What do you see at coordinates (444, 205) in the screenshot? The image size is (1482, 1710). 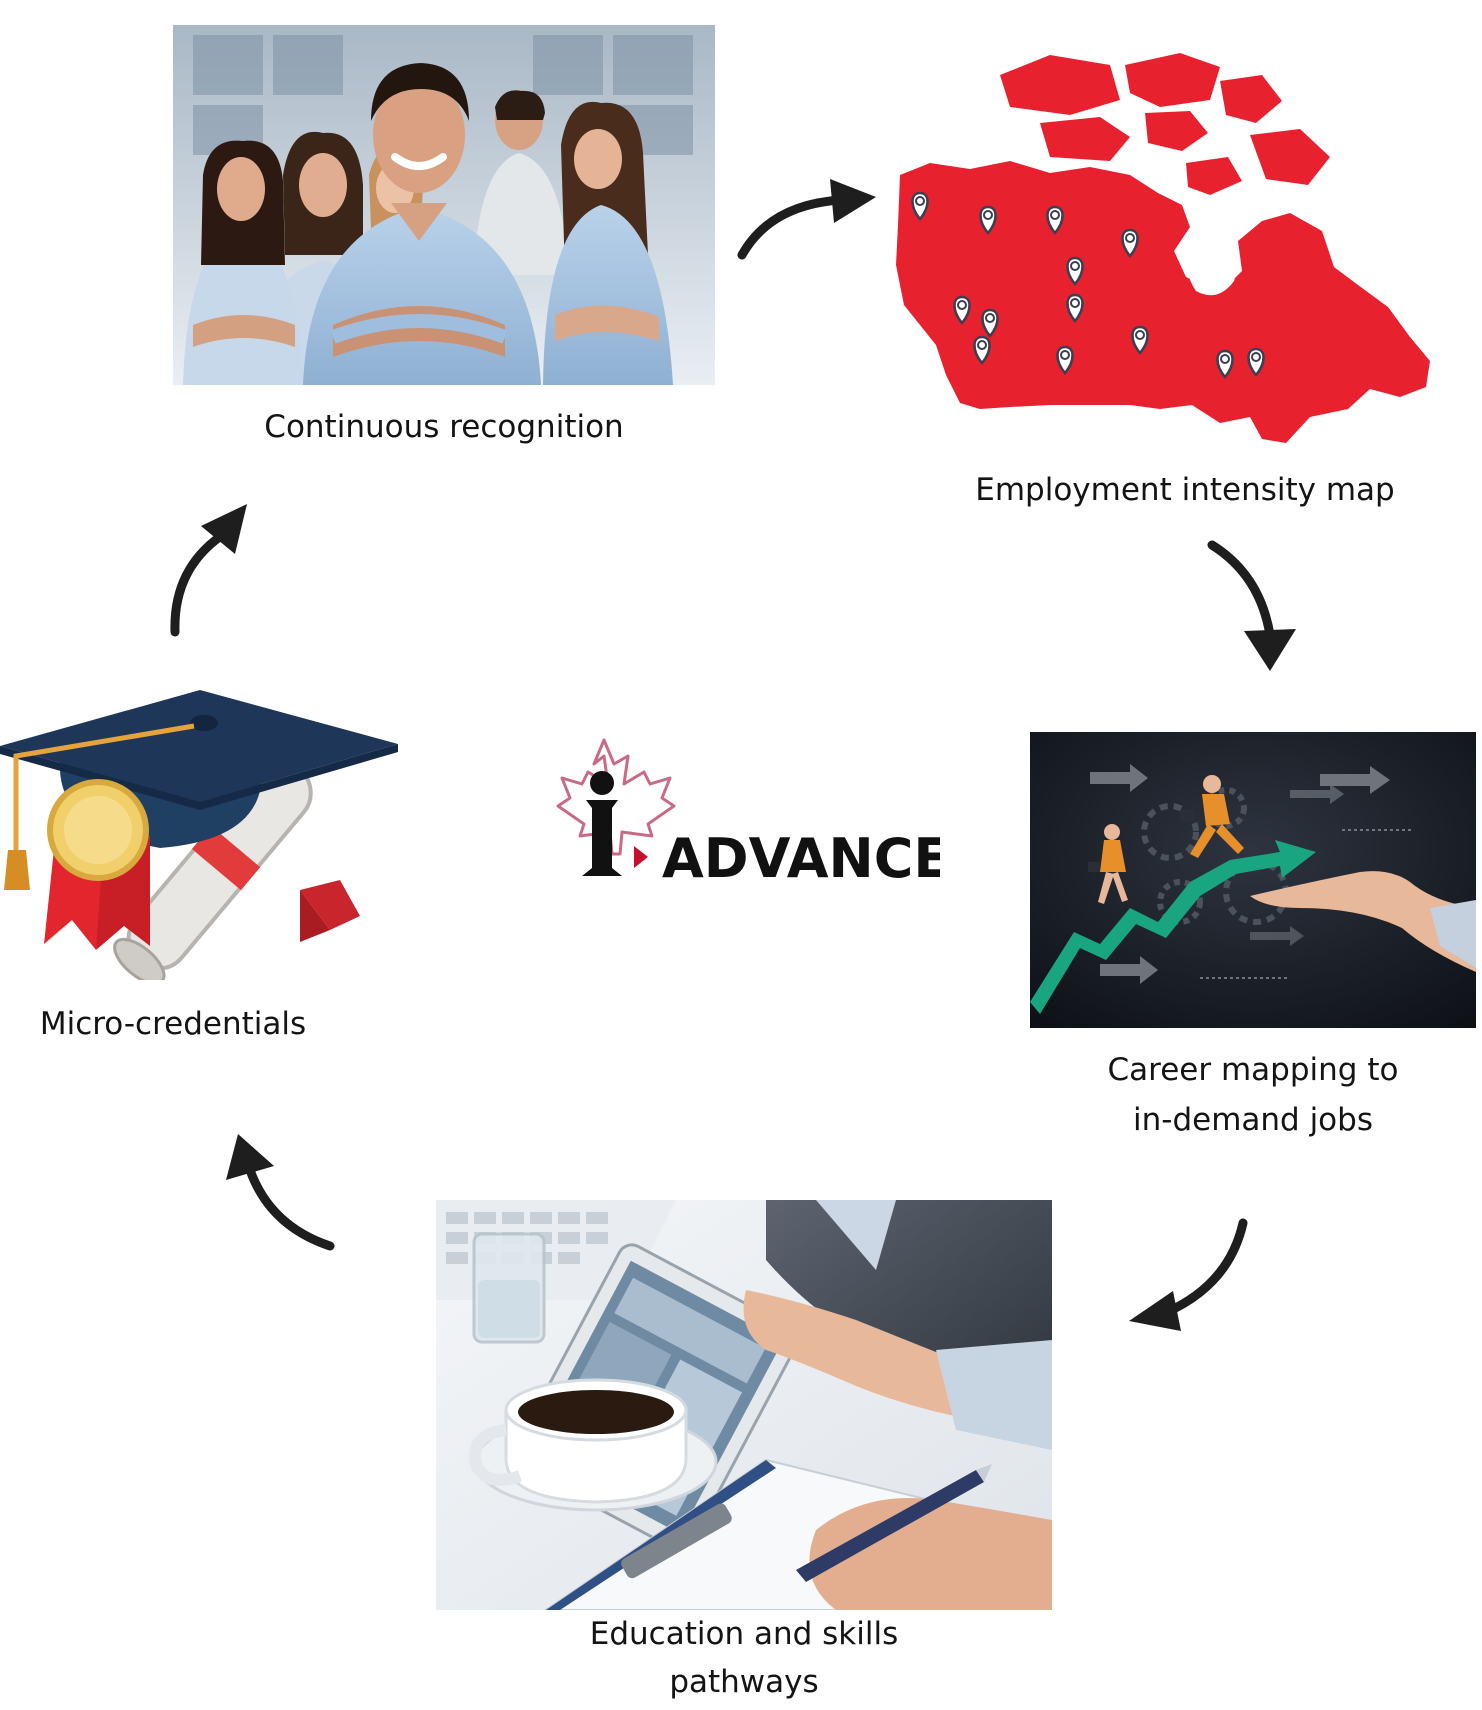 I see `recognition-photo` at bounding box center [444, 205].